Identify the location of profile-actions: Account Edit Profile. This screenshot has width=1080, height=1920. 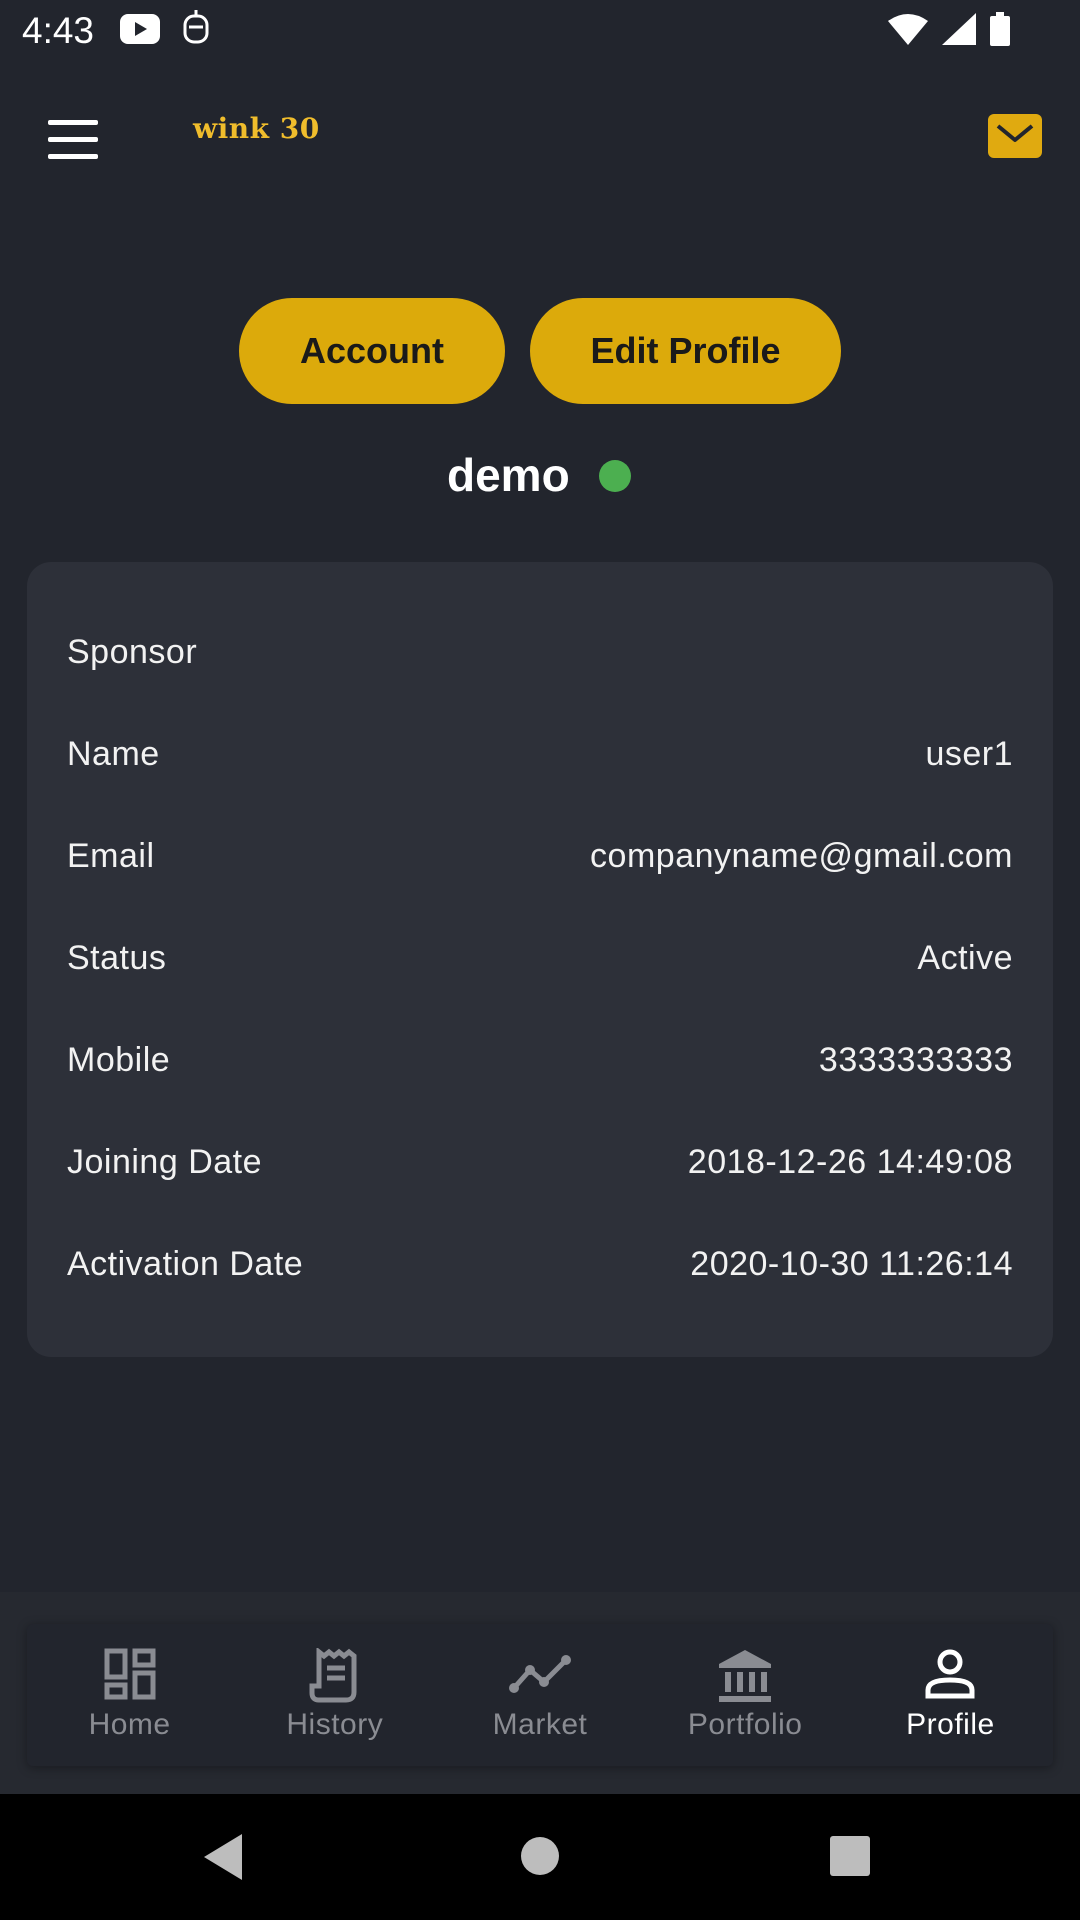
(540, 351).